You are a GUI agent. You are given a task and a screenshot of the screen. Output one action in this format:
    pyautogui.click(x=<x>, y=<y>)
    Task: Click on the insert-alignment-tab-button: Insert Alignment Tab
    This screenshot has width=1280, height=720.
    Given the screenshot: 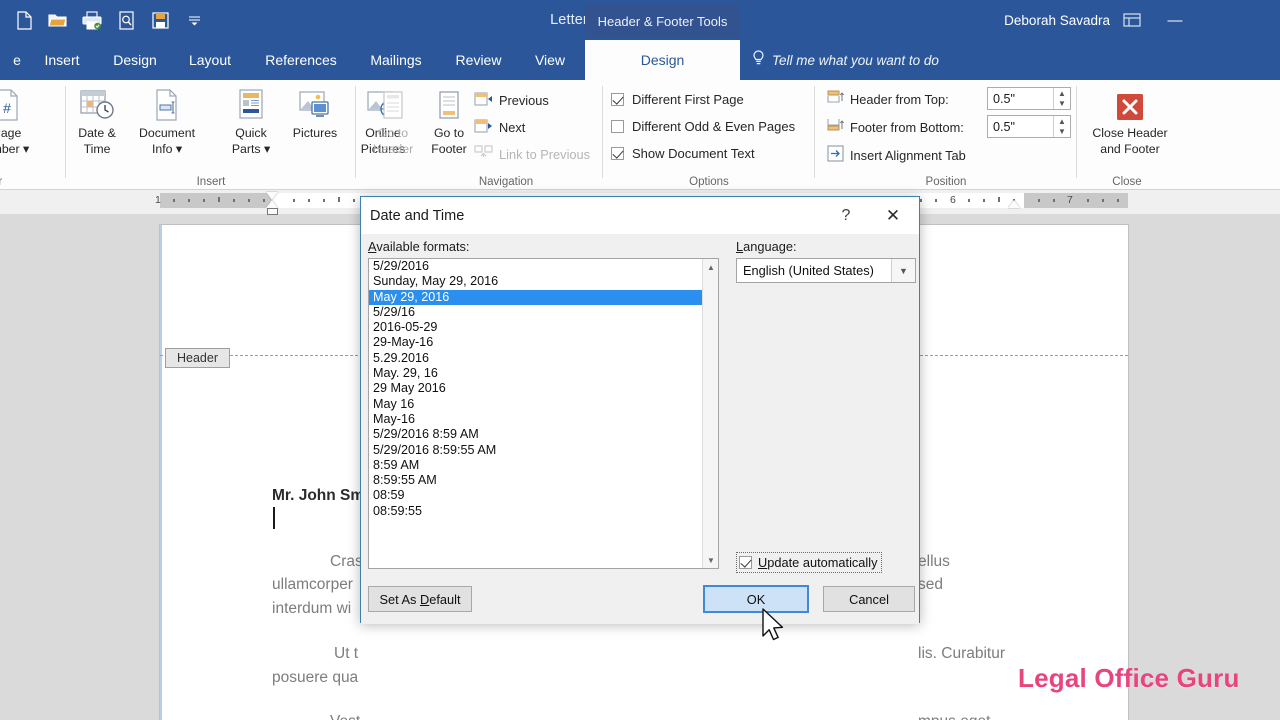 What is the action you would take?
    pyautogui.click(x=896, y=155)
    